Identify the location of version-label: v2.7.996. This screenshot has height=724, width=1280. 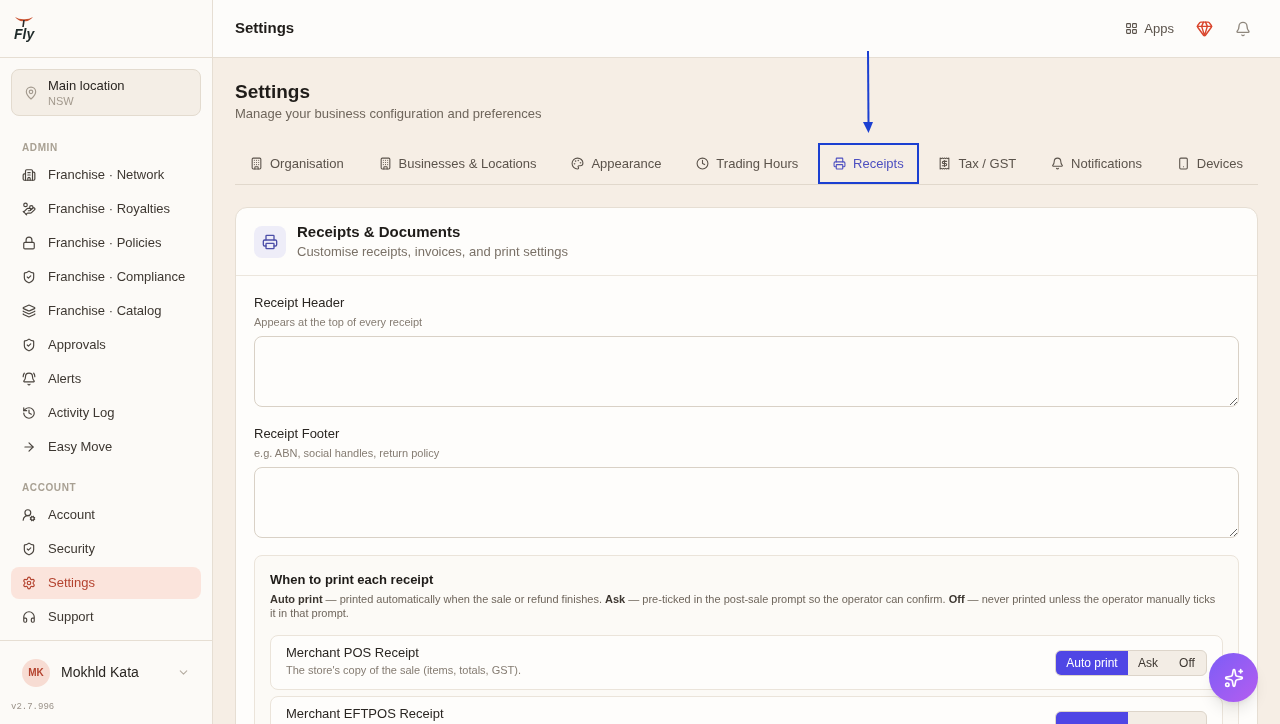
(33, 707).